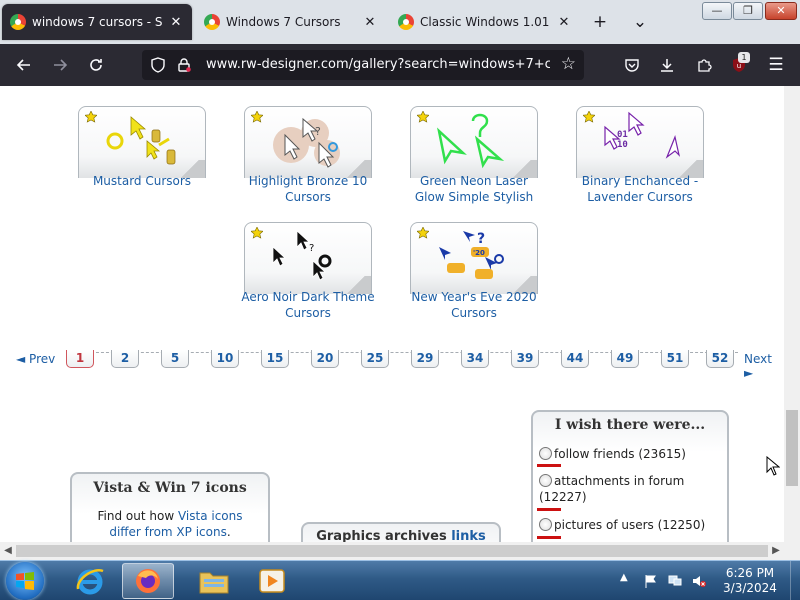 This screenshot has height=600, width=800. I want to click on poll-option-label: follow friends (23615), so click(620, 454).